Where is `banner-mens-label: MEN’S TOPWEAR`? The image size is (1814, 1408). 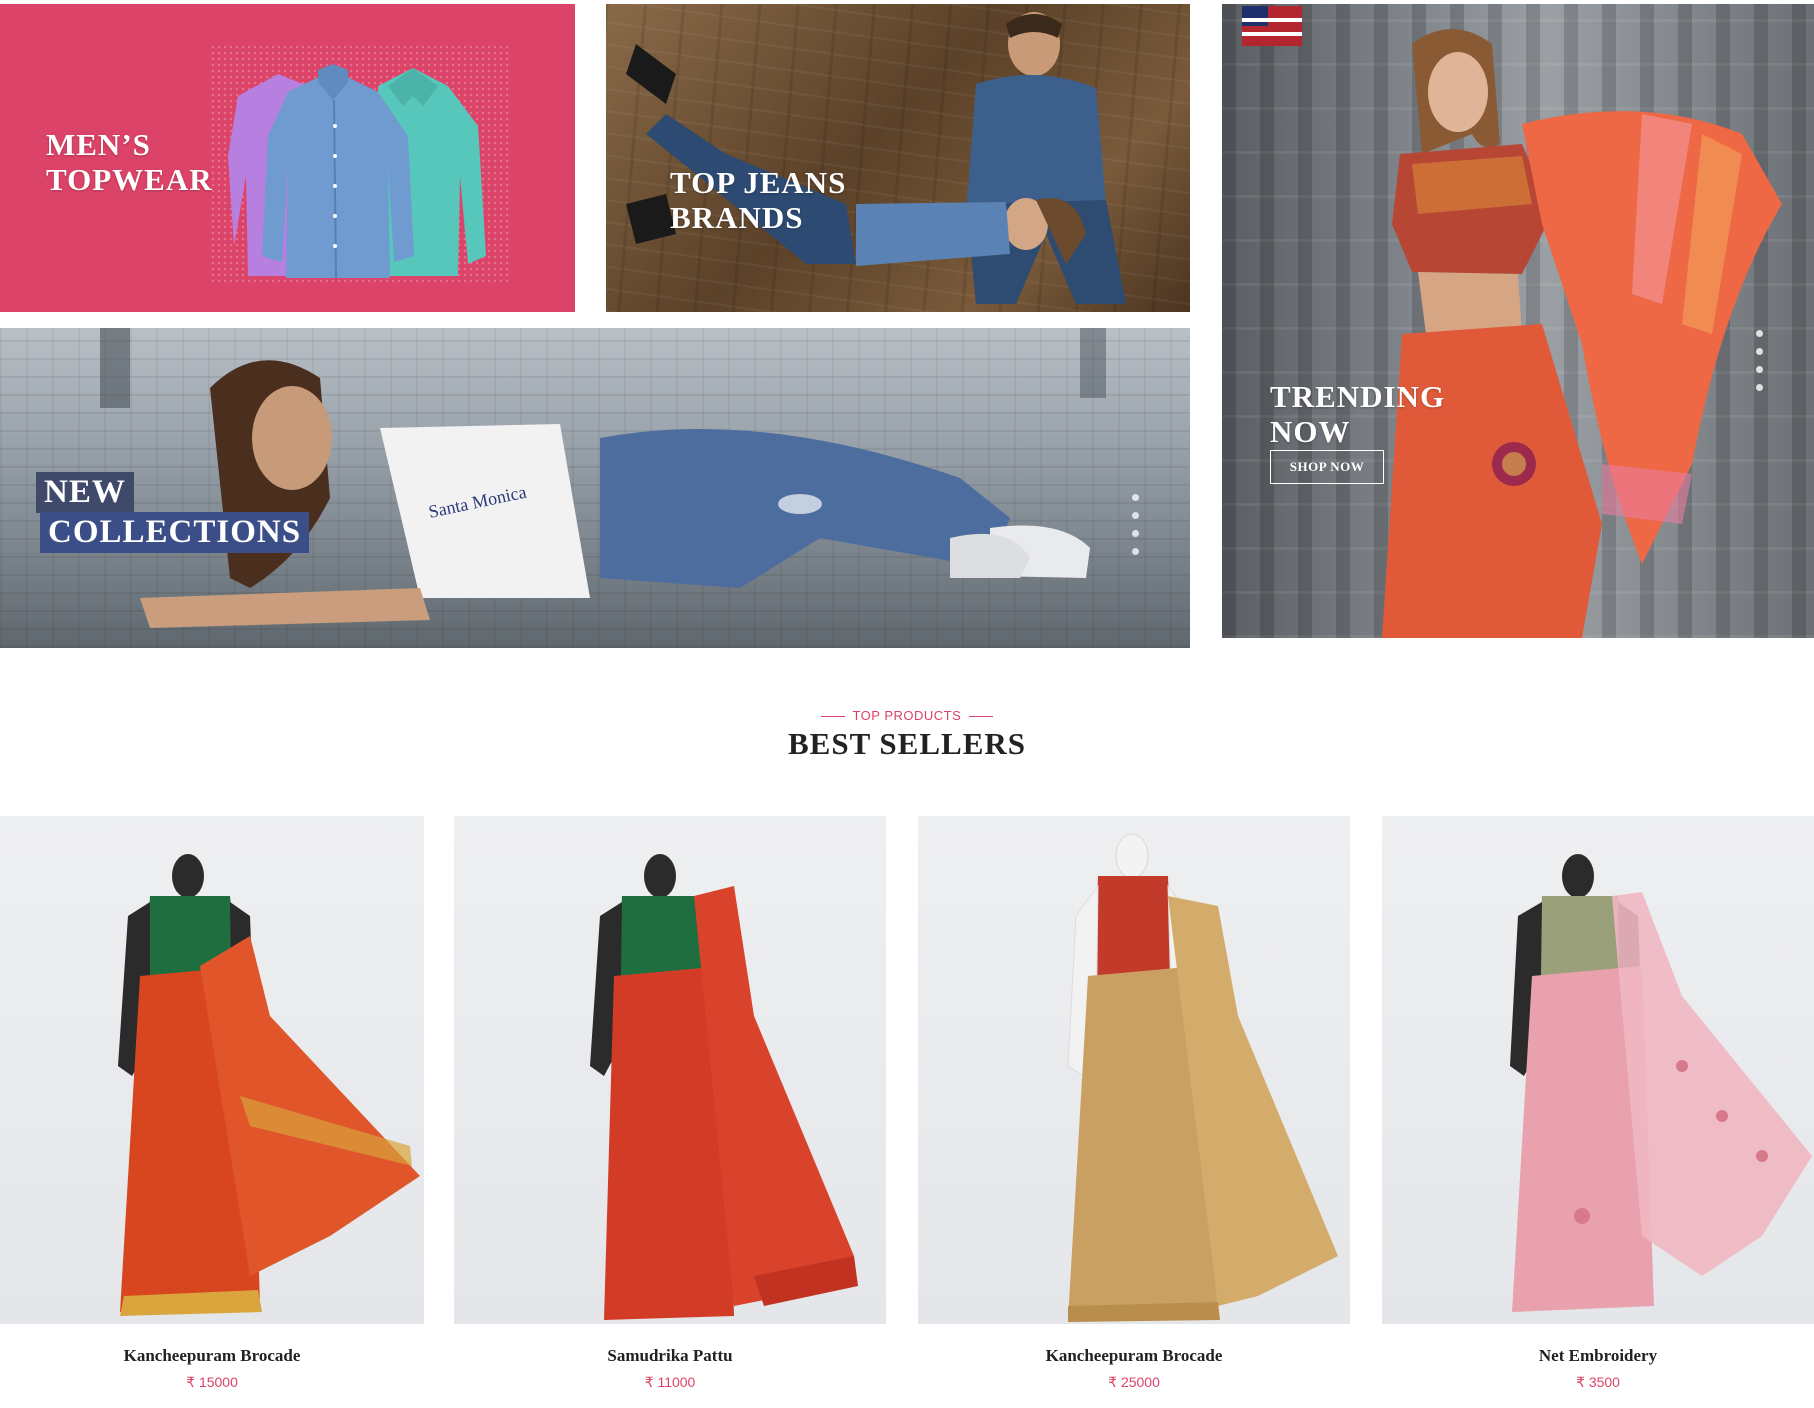 banner-mens-label: MEN’S TOPWEAR is located at coordinates (129, 162).